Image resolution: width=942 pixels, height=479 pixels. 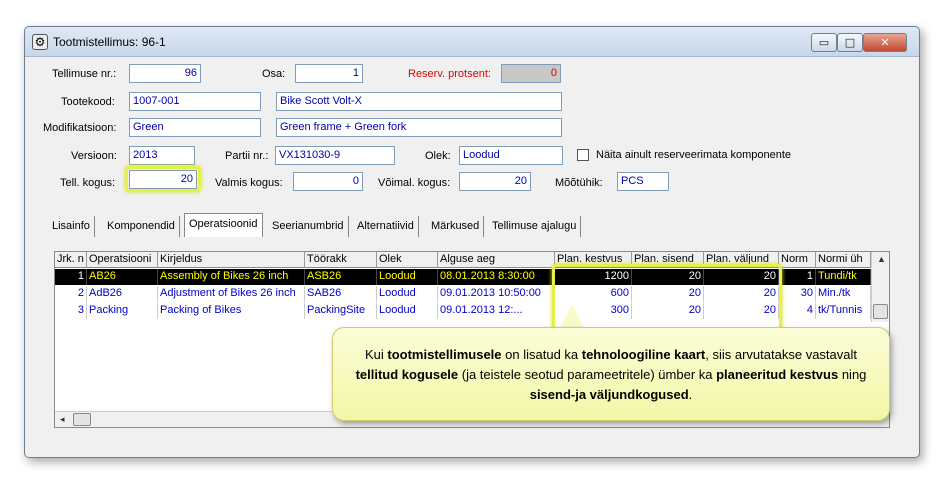 I want to click on tab-alternatiivid: Alternatiivid, so click(x=386, y=226).